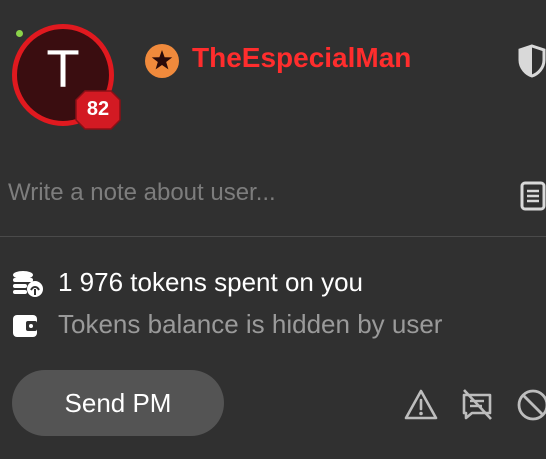 This screenshot has width=546, height=459. I want to click on star-badge-icon, so click(162, 61).